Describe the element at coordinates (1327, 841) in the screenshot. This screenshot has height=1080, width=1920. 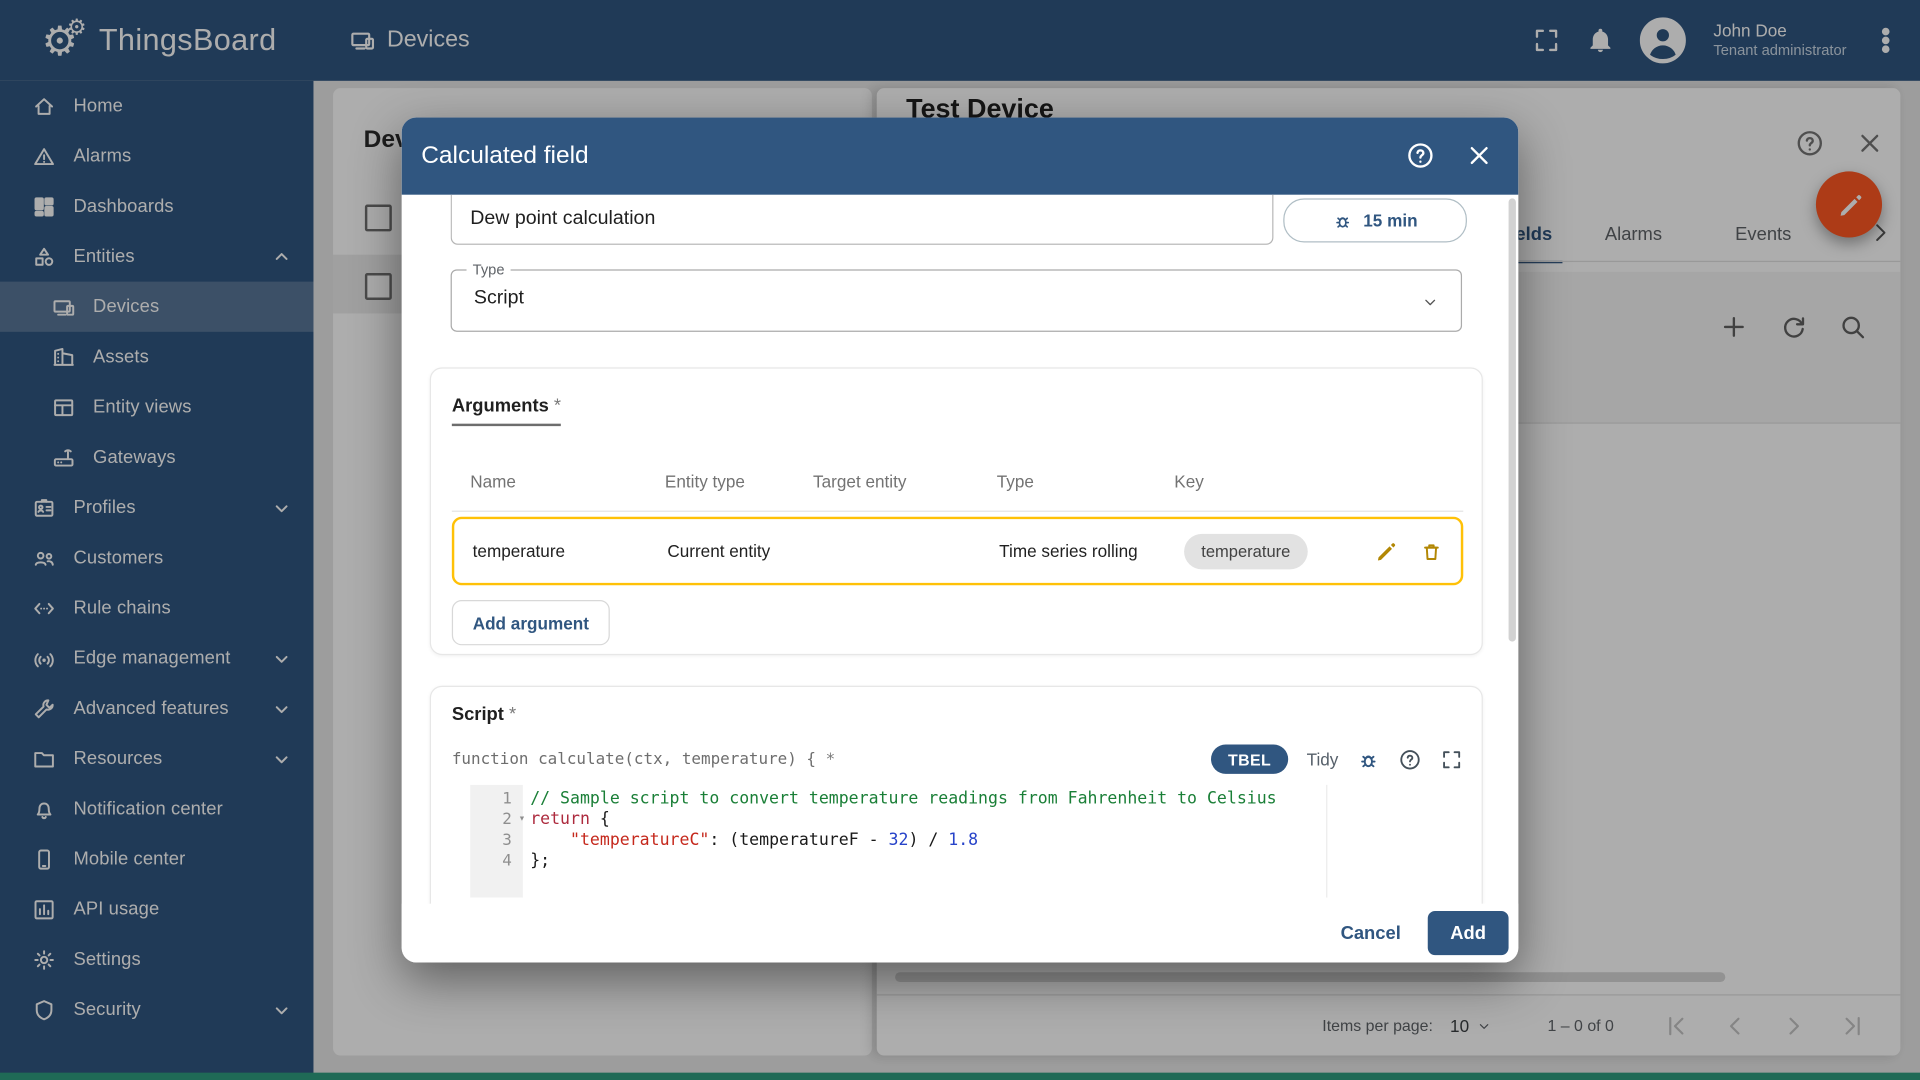
I see `print-margin-line` at that location.